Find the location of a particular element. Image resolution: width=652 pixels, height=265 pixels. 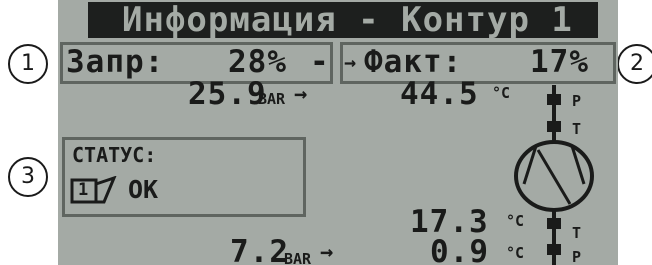

bottom-temp2-value: 0.9 is located at coordinates (459, 249).